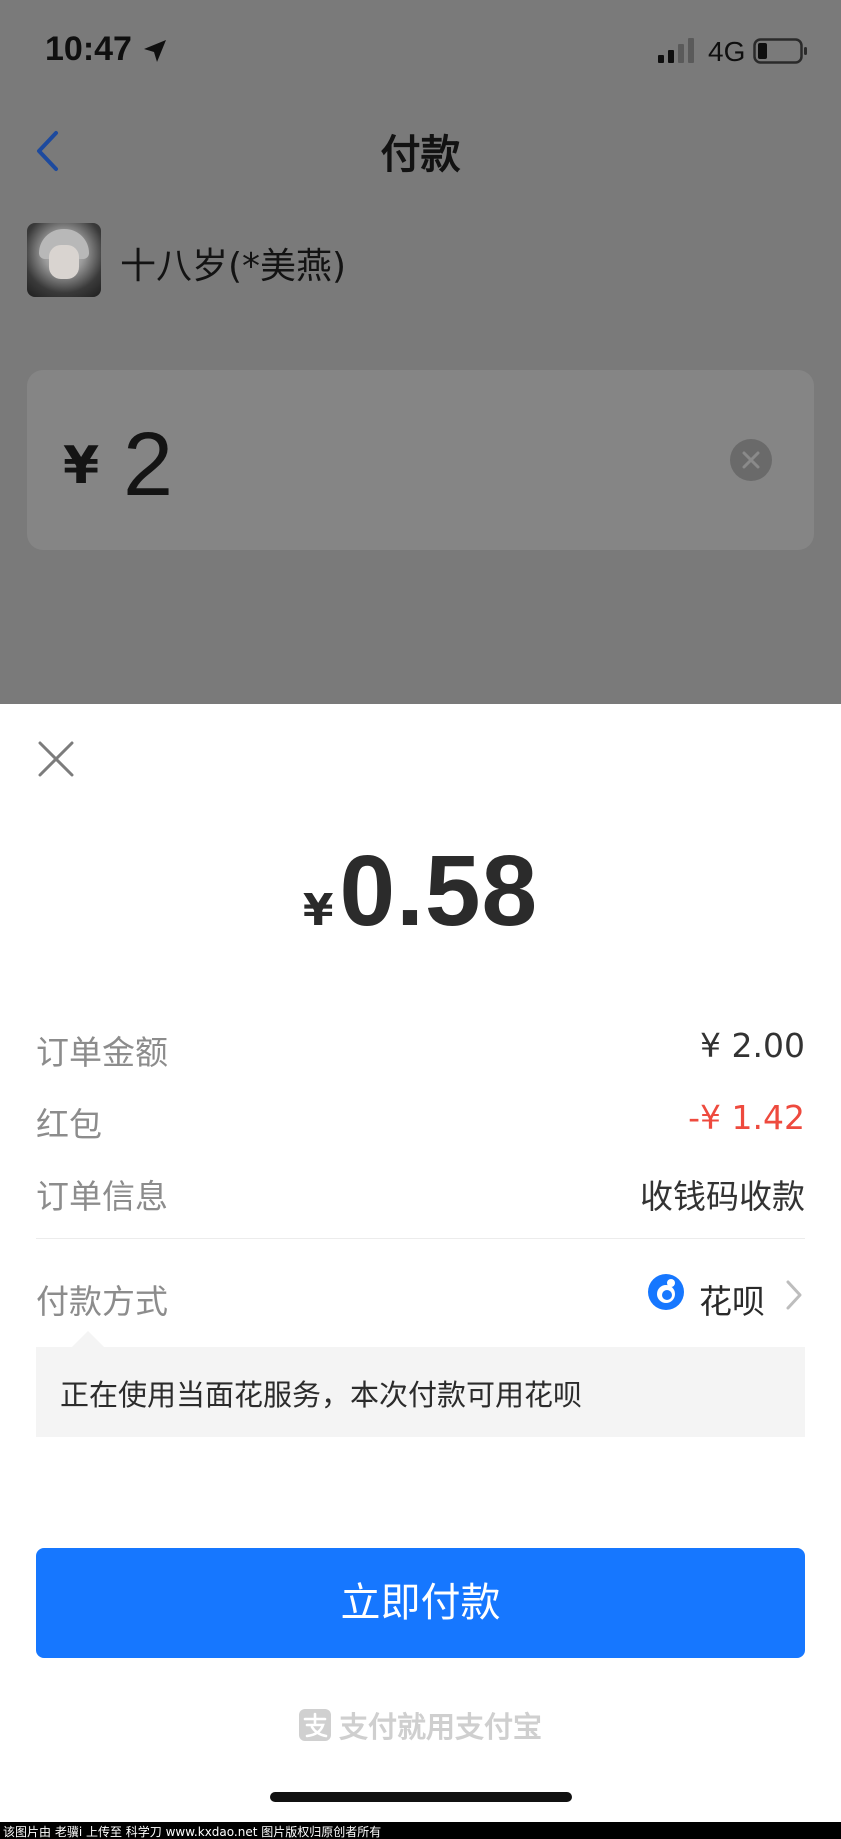  I want to click on payee-name: 十八岁(*美燕), so click(233, 266).